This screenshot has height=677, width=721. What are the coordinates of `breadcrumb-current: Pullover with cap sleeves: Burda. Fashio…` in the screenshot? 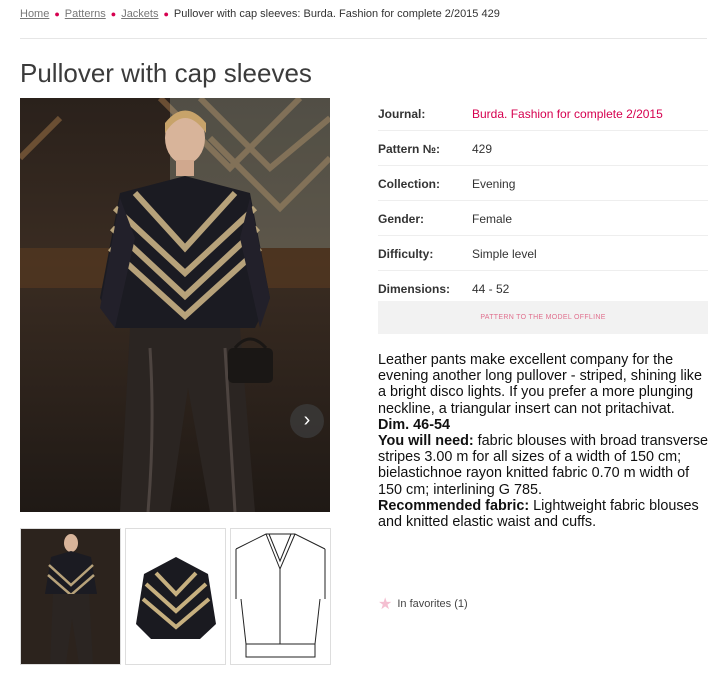 It's located at (336, 14).